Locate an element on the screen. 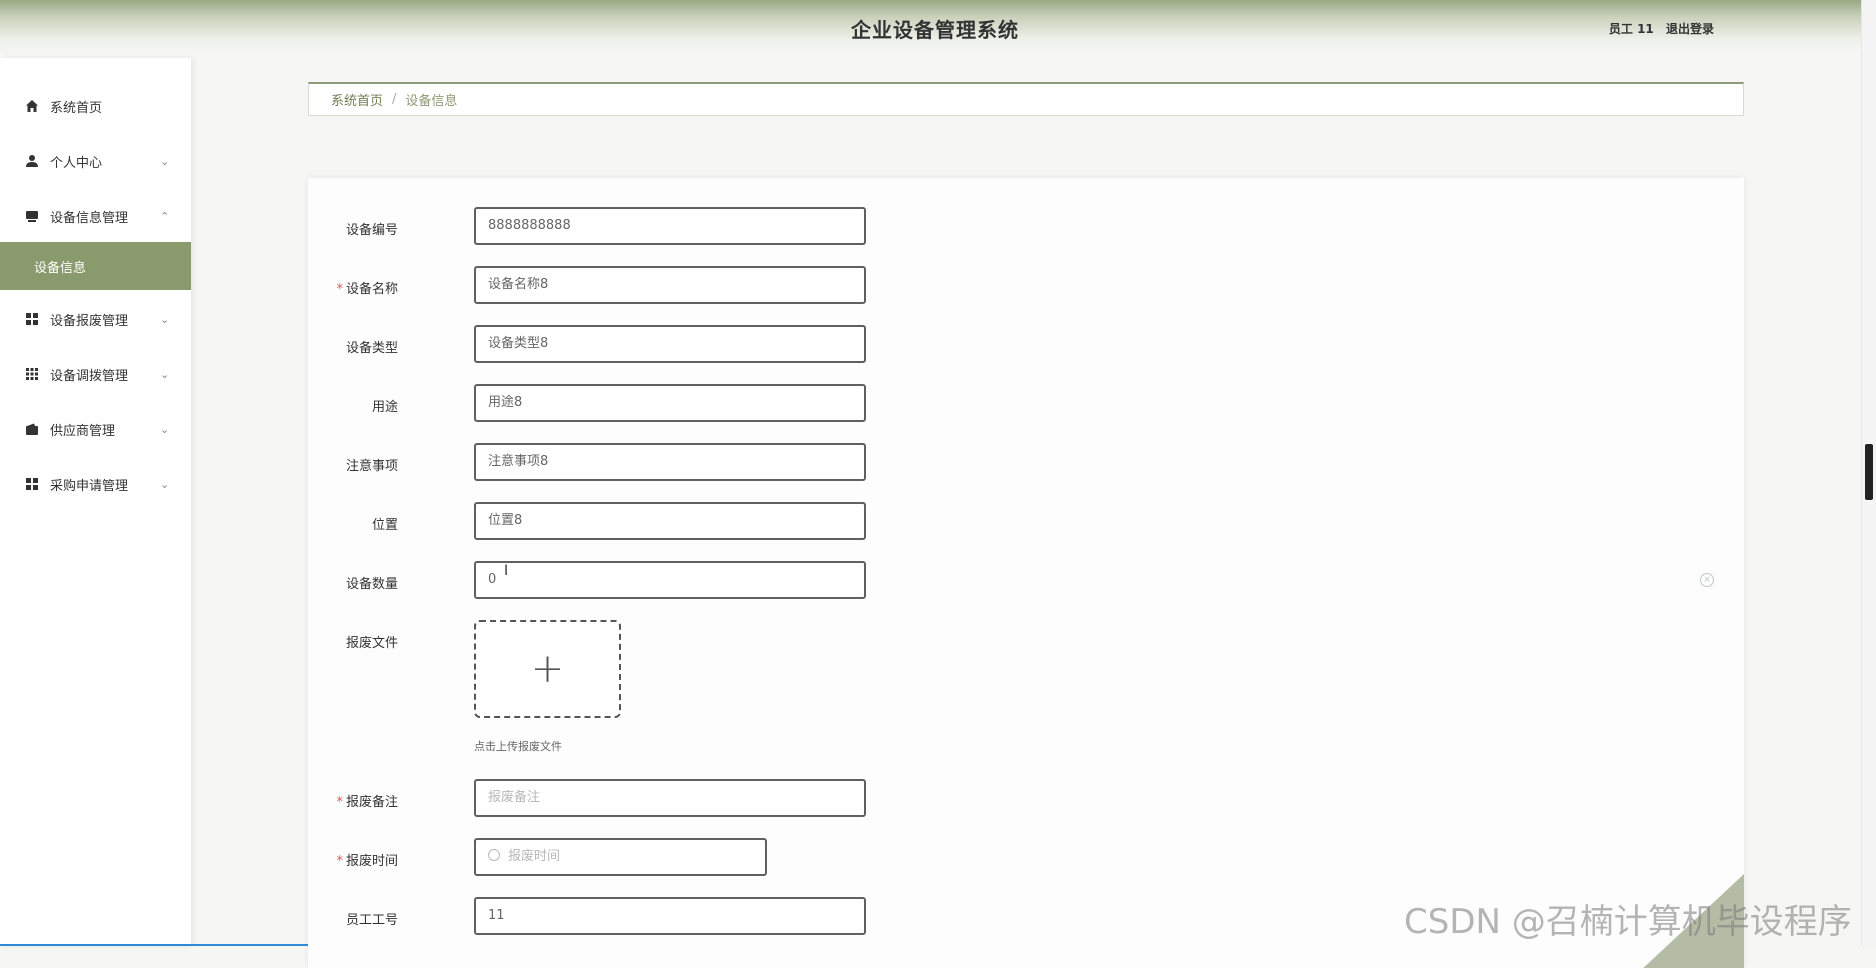 The image size is (1876, 968). form-row-scrap-file: 报废文件 + 点击上传报废文件 is located at coordinates (608, 690).